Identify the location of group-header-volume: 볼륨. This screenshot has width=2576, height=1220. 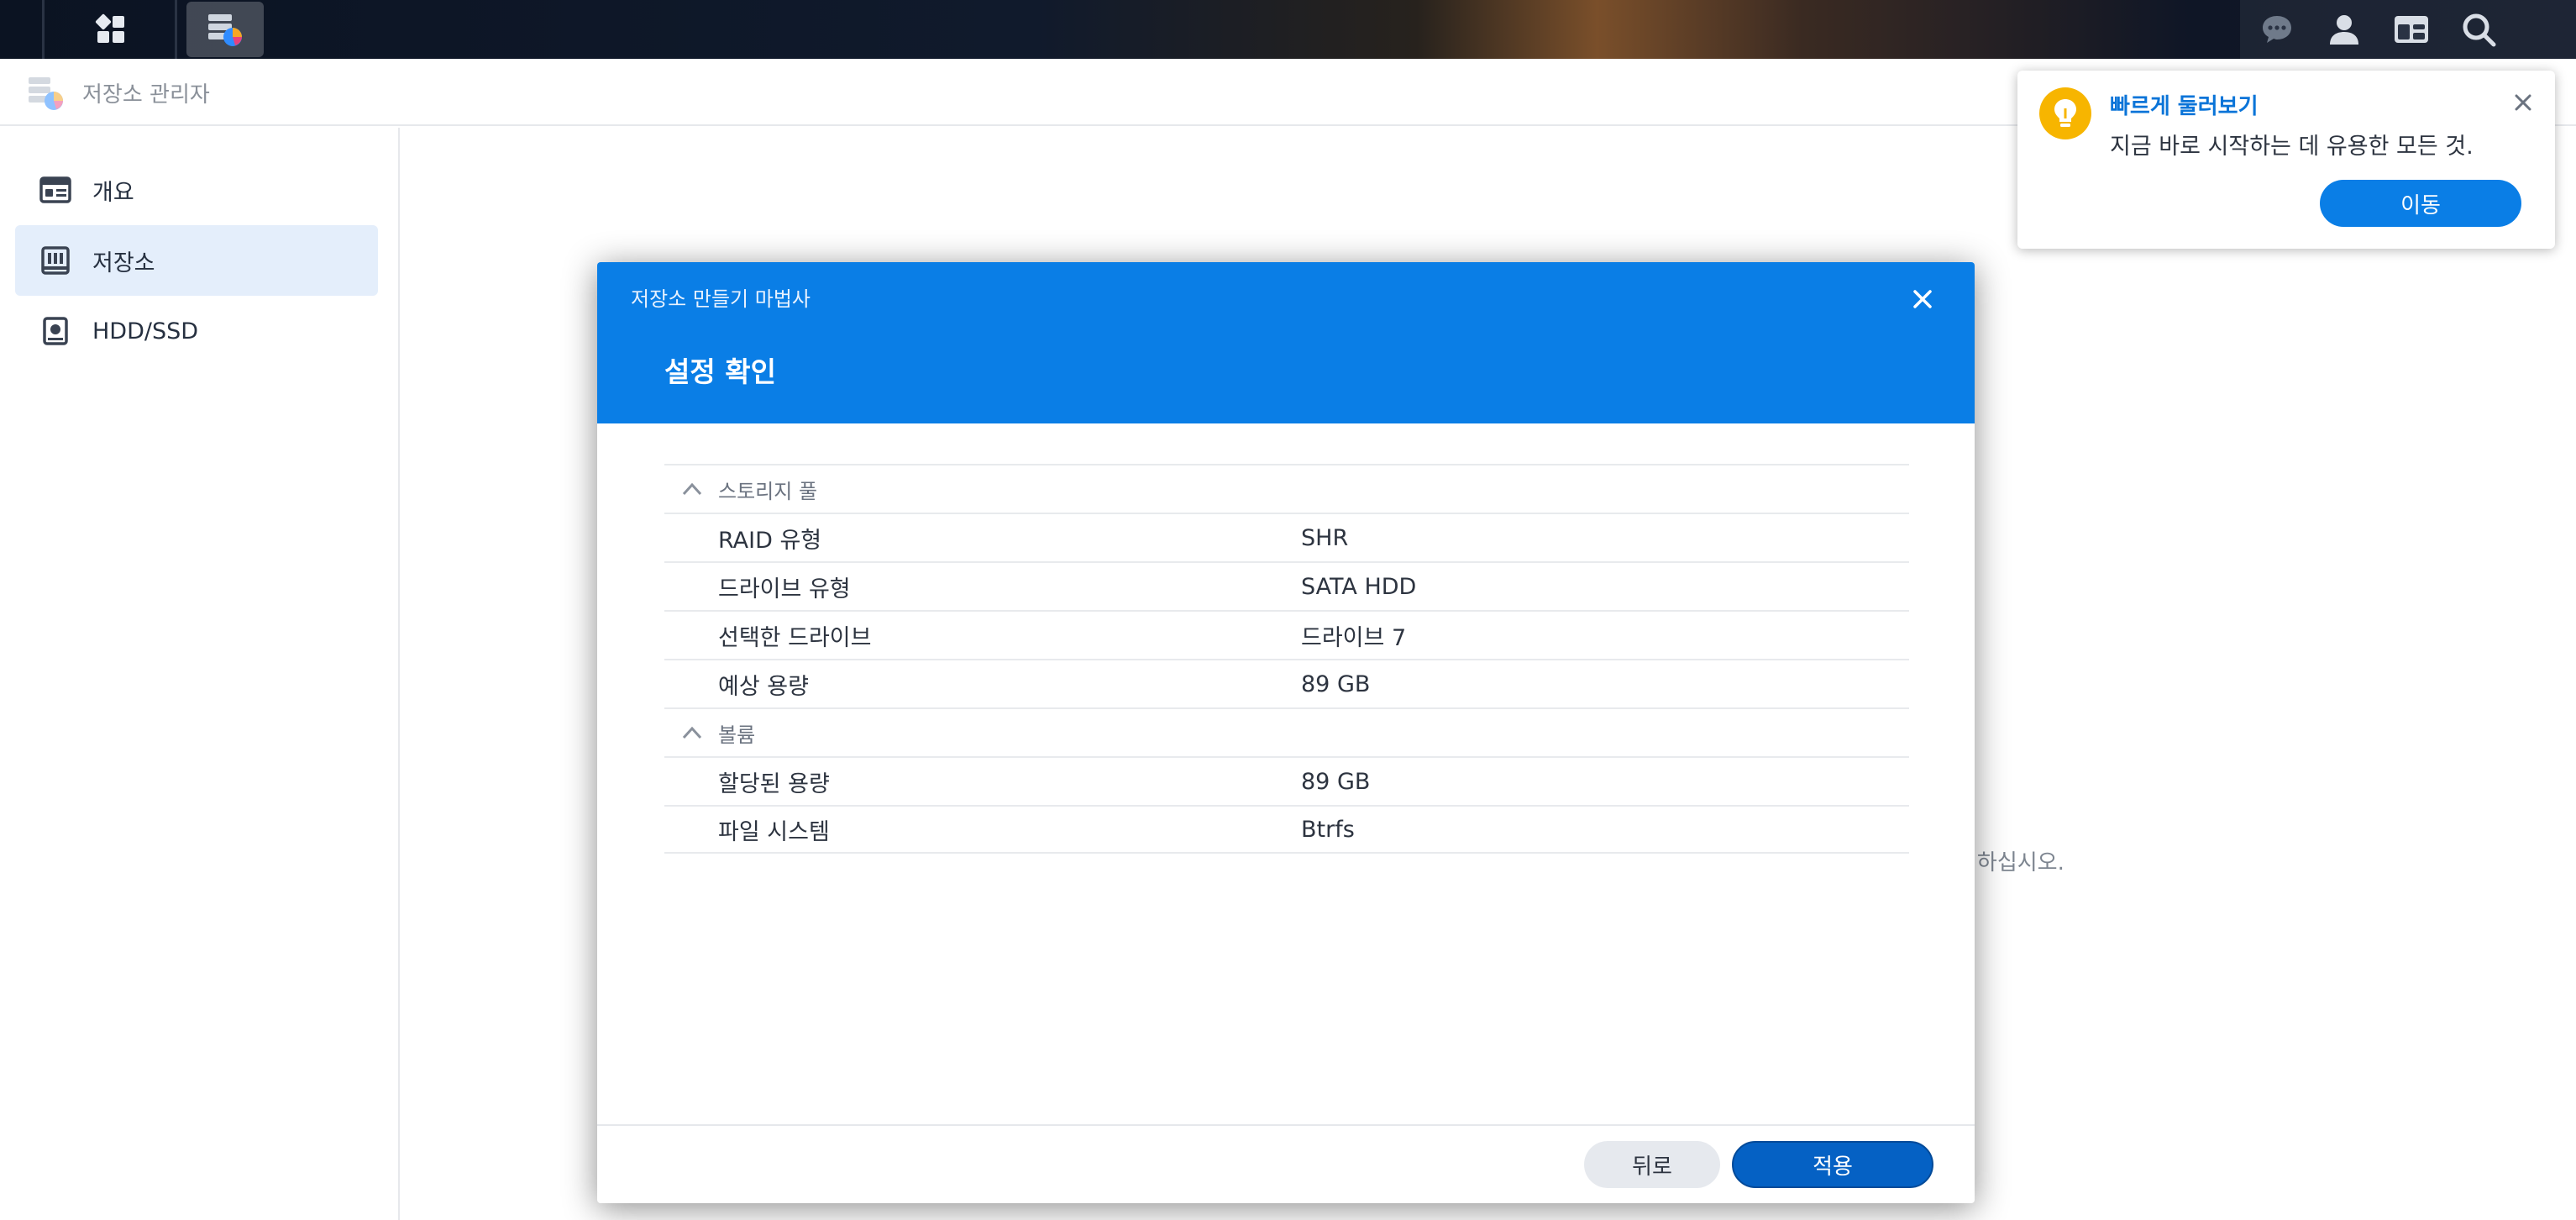
(1286, 732).